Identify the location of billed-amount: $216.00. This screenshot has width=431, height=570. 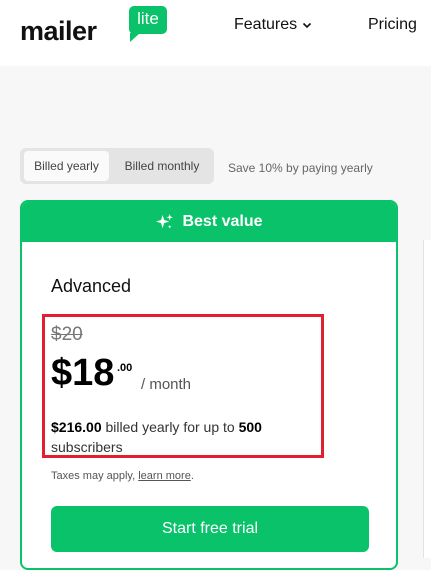
(76, 427).